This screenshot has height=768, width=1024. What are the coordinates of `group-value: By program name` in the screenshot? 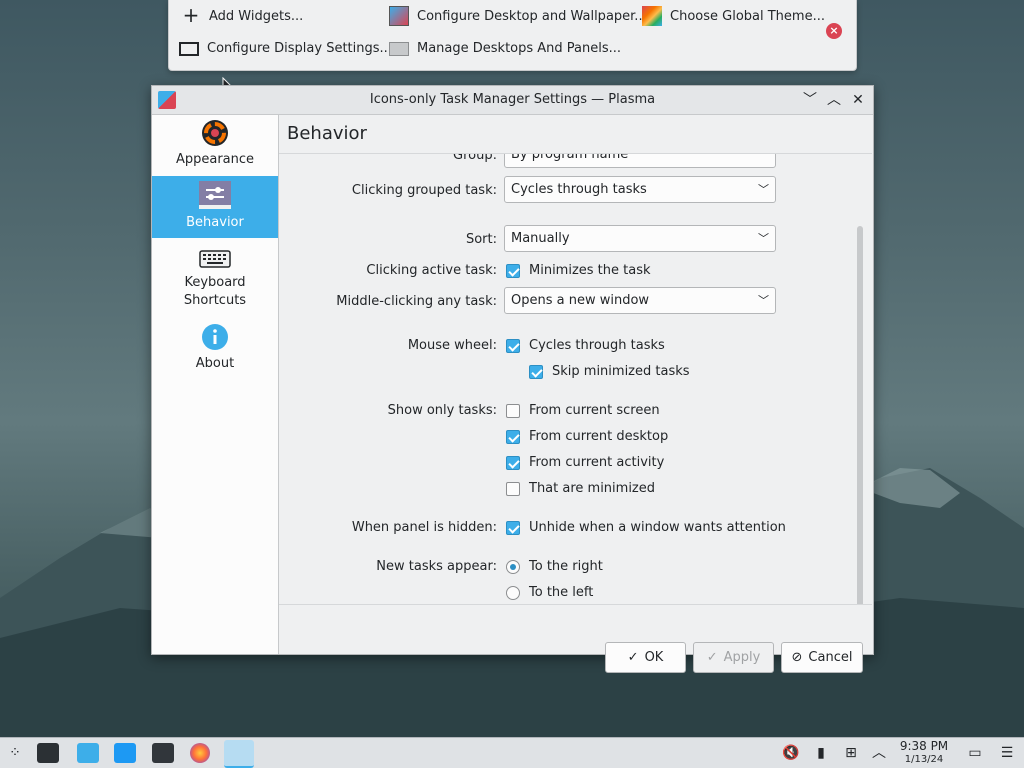 It's located at (570, 157).